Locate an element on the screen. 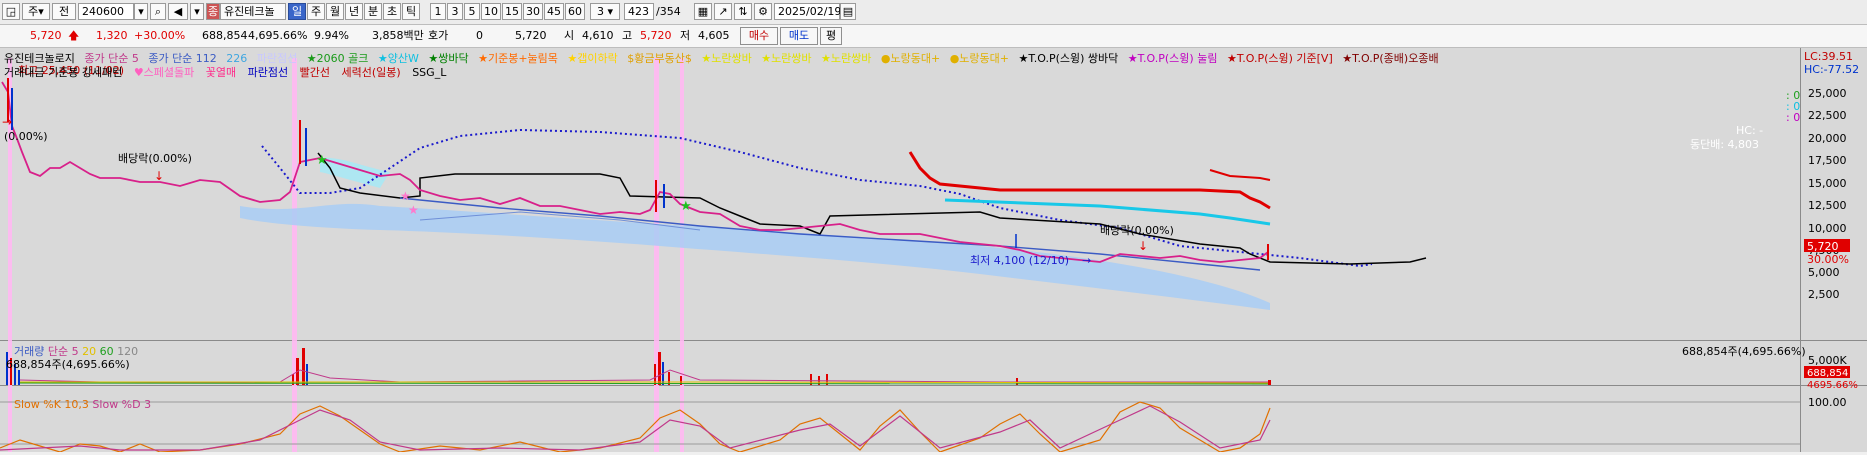 The image size is (1867, 455). settings-icon: ⚙ is located at coordinates (763, 11).